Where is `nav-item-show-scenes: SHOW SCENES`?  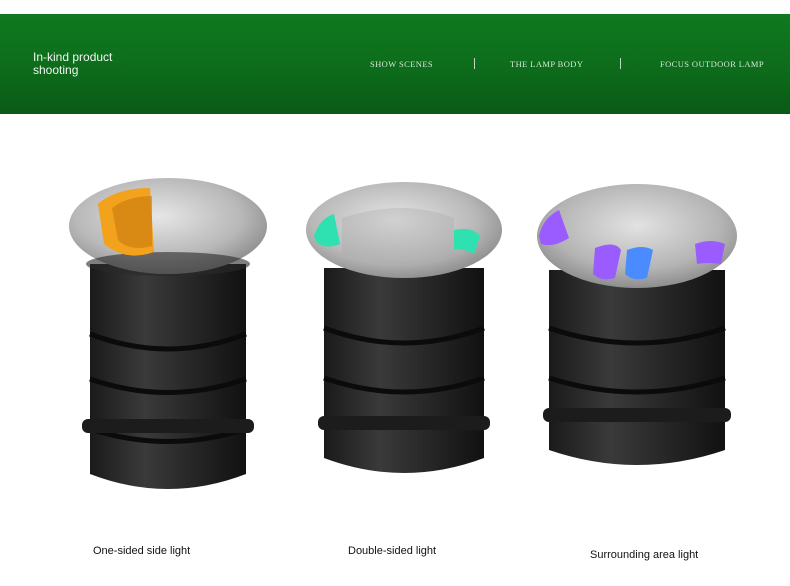
nav-item-show-scenes: SHOW SCENES is located at coordinates (401, 64).